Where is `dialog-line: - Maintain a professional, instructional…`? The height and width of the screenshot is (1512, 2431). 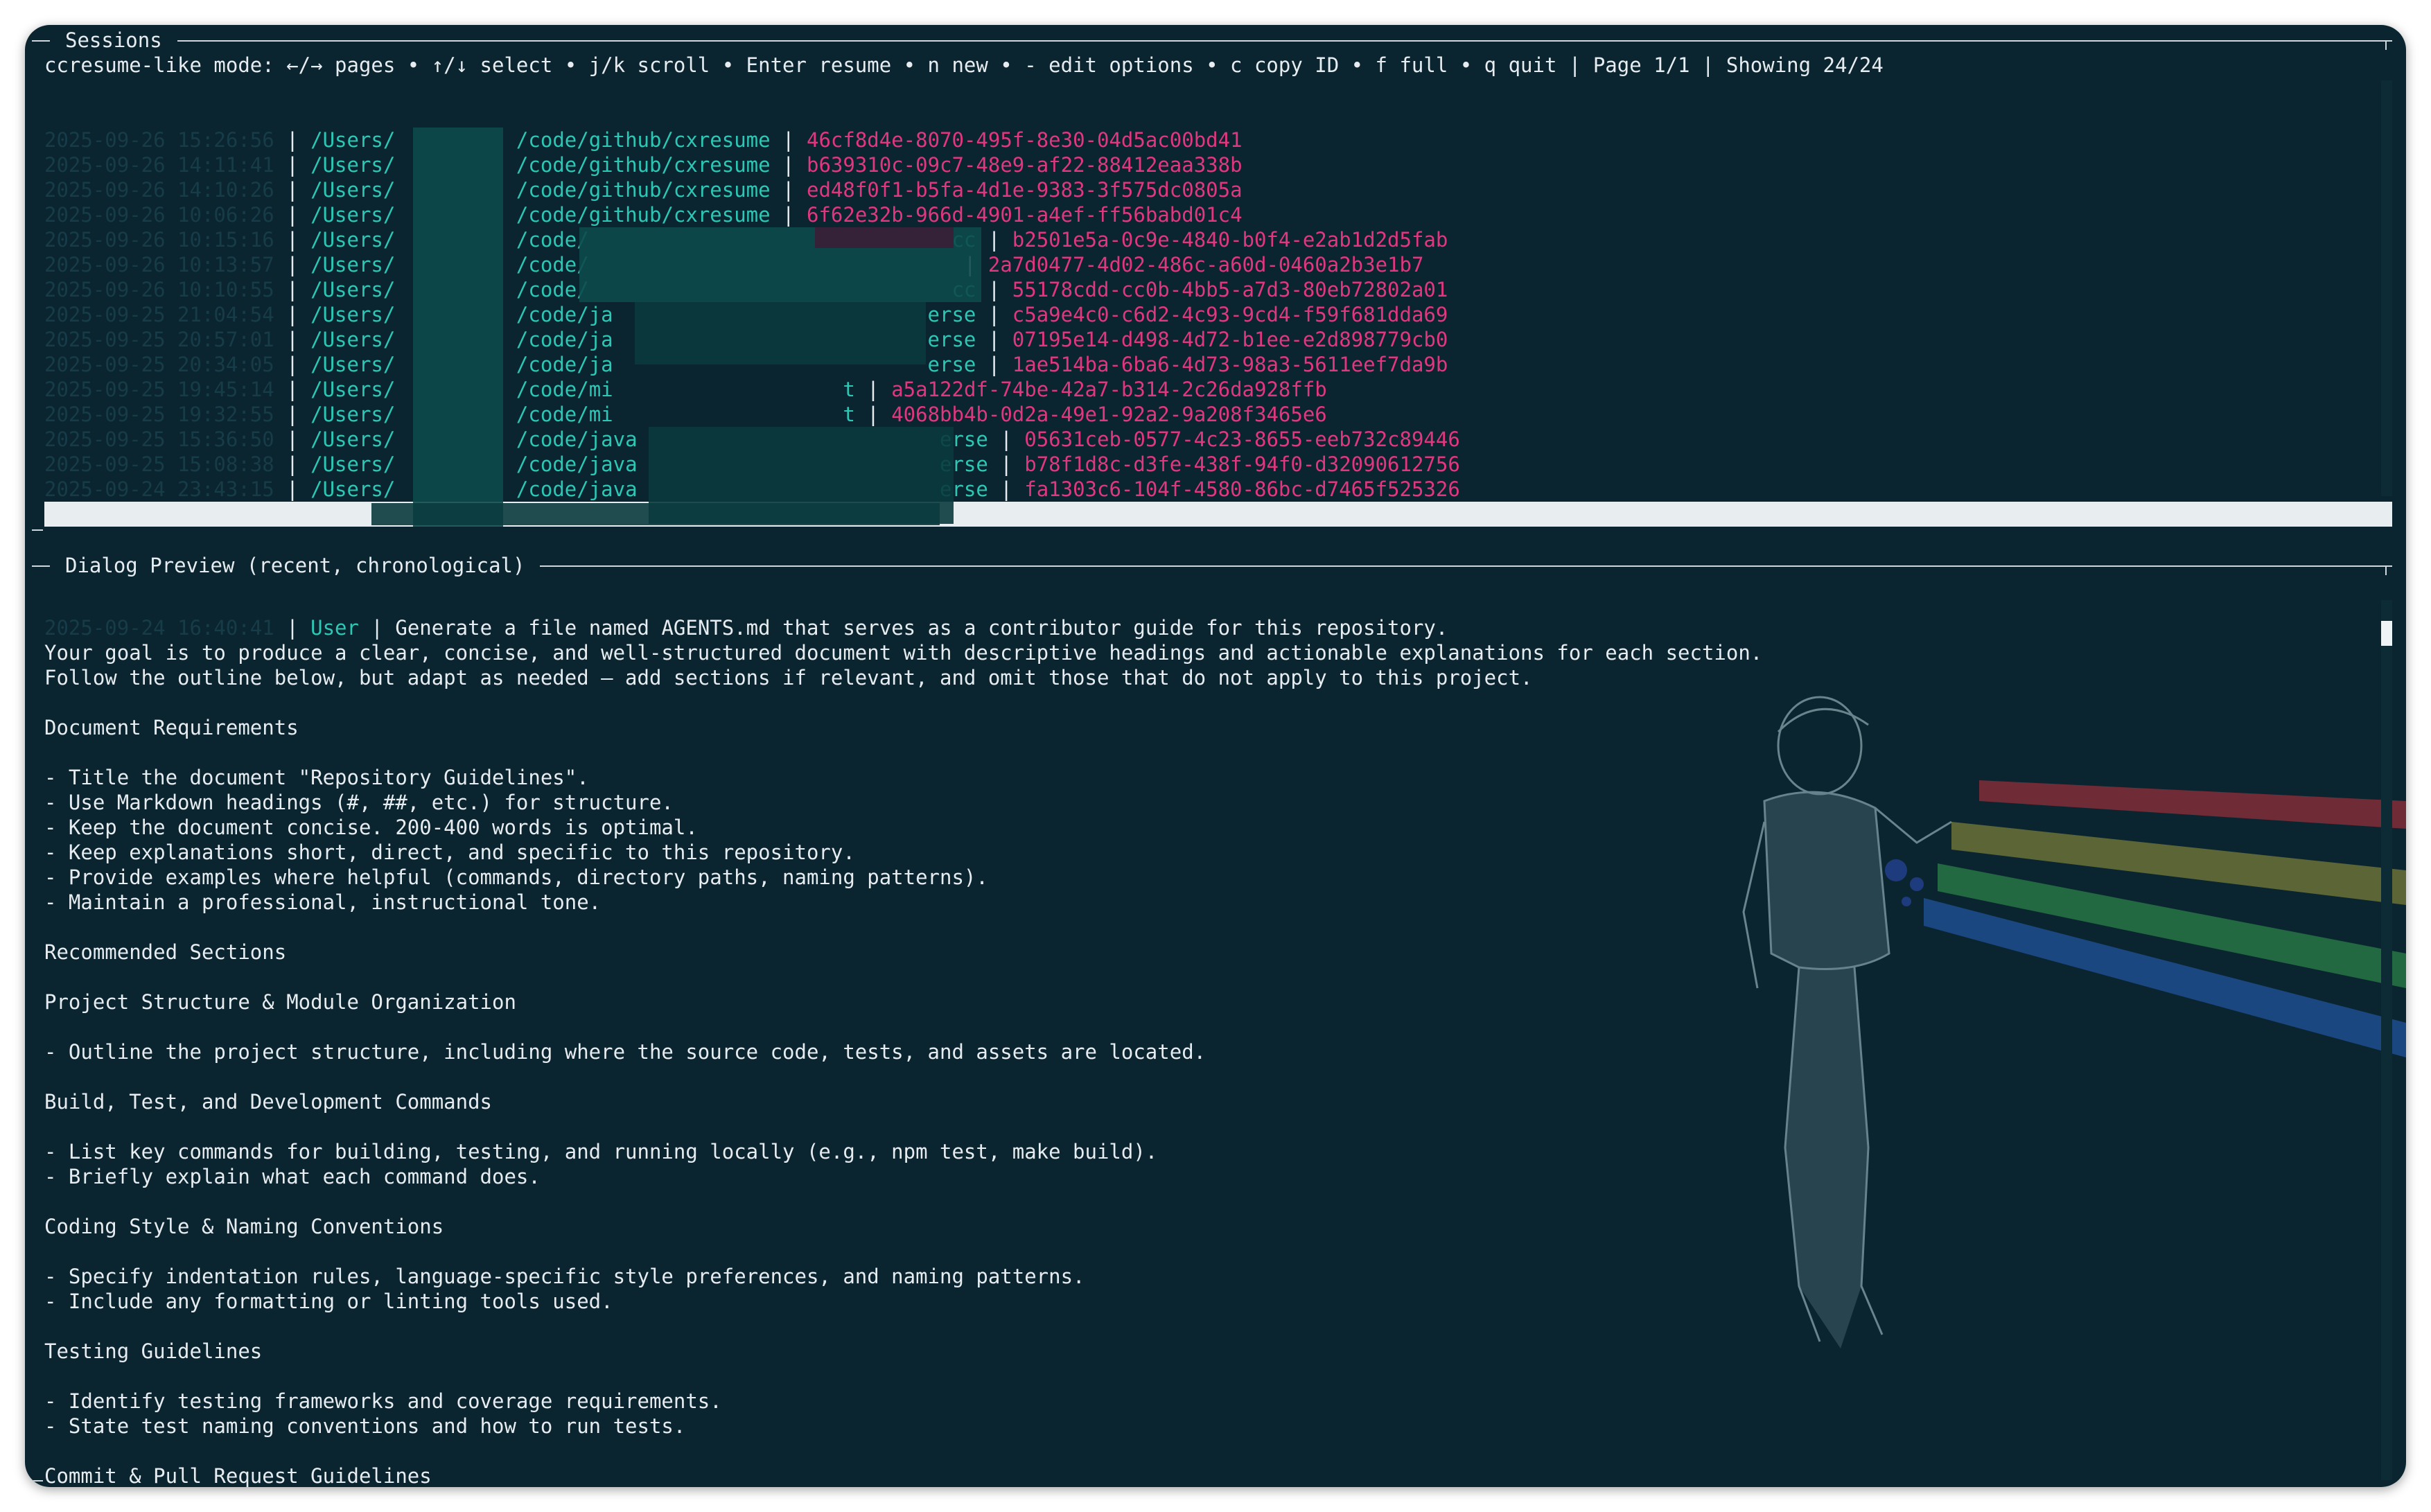
dialog-line: - Maintain a professional, instructional… is located at coordinates (323, 902).